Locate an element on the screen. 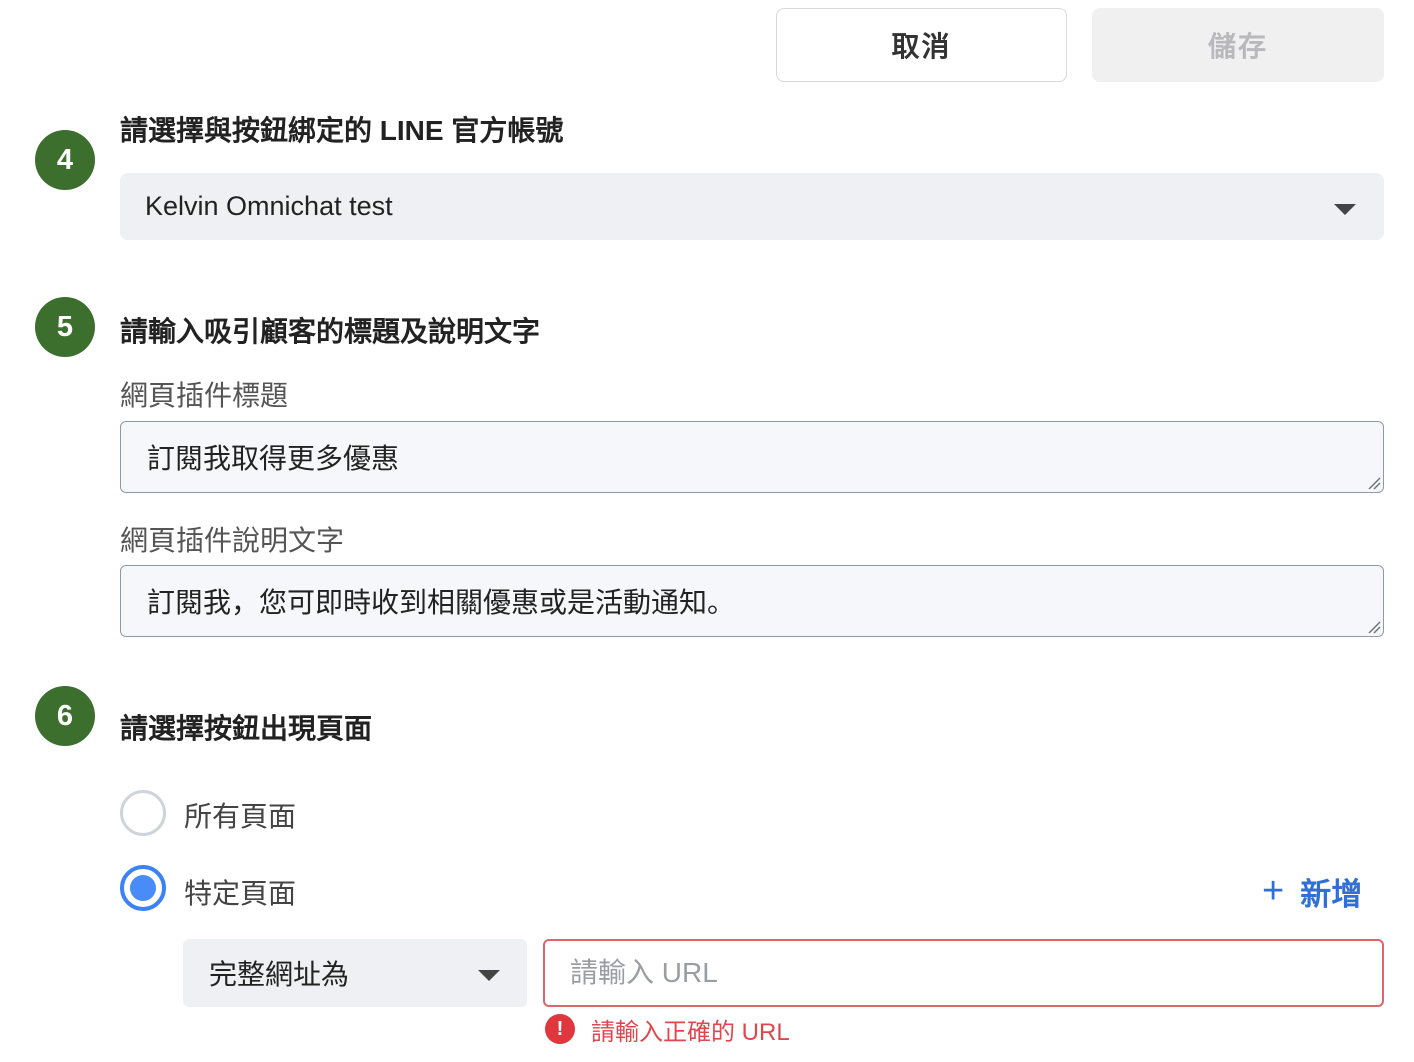  url-error-message: ! 請輸入正確的 URL is located at coordinates (667, 1029).